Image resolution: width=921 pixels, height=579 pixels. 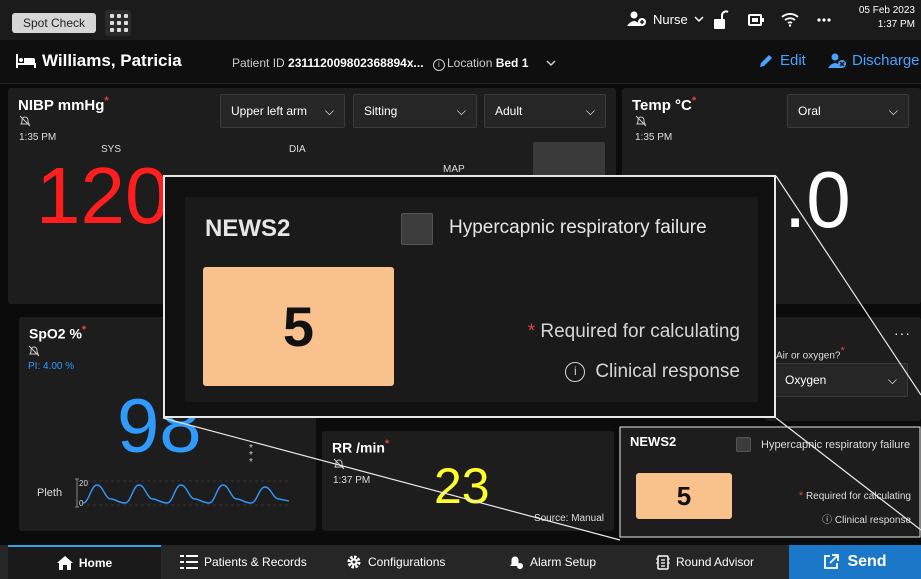 I want to click on nav-round-label: Round Advisor, so click(x=715, y=562).